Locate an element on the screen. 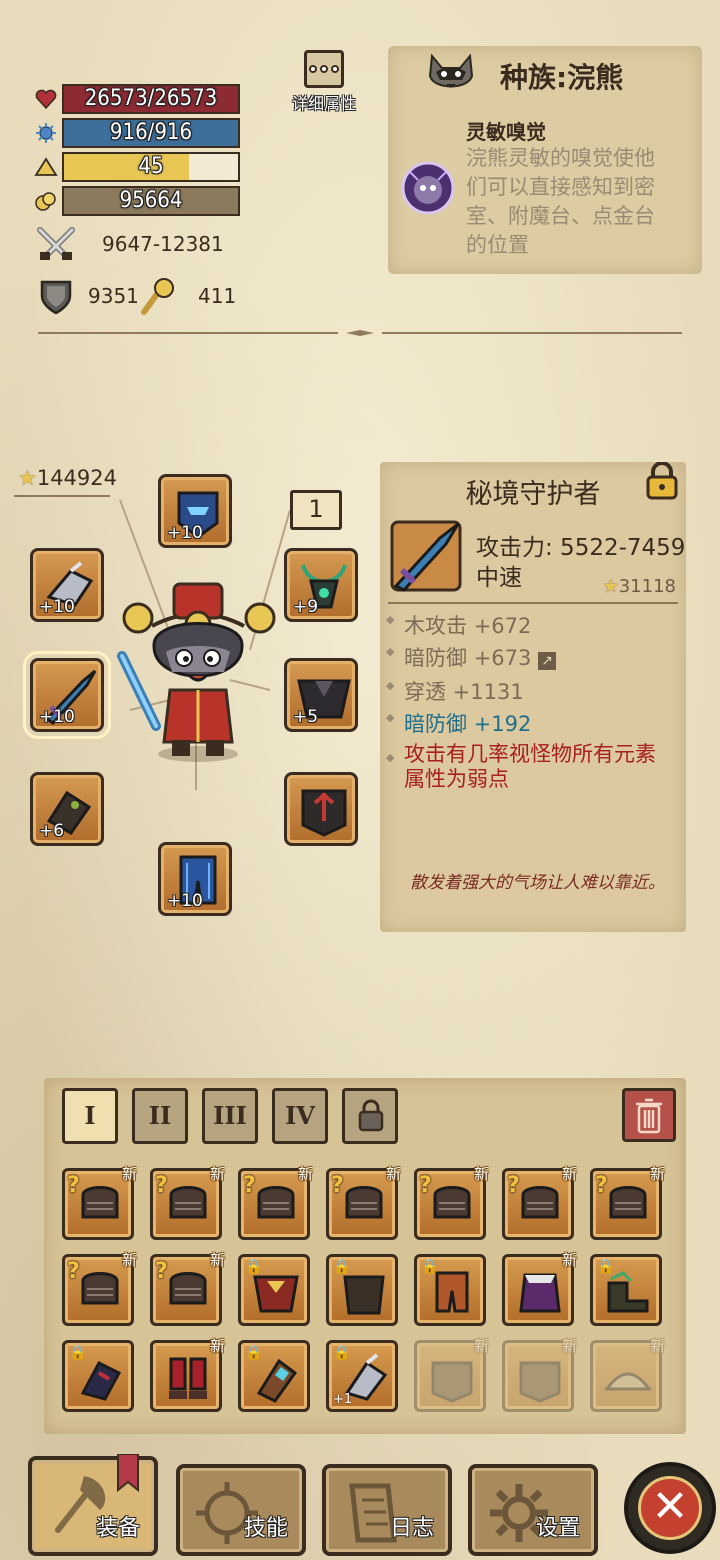 The height and width of the screenshot is (1560, 720). level-bar: 45 is located at coordinates (151, 167).